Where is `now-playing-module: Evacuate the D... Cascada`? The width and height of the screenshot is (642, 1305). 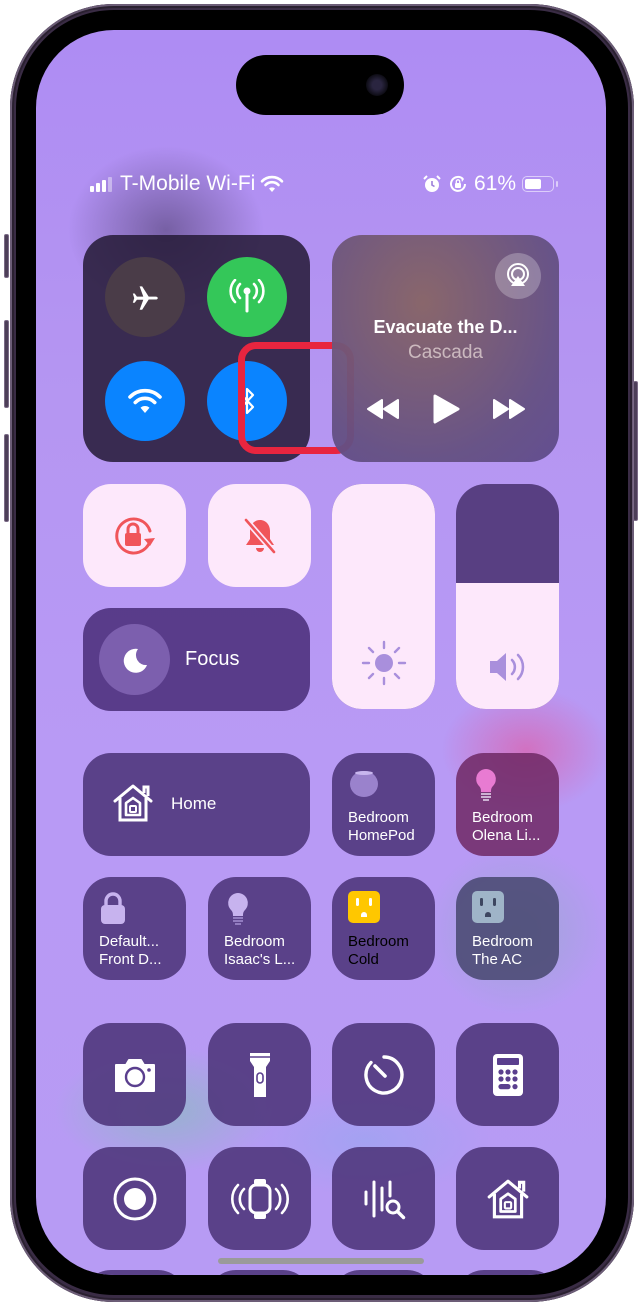
now-playing-module: Evacuate the D... Cascada is located at coordinates (445, 348).